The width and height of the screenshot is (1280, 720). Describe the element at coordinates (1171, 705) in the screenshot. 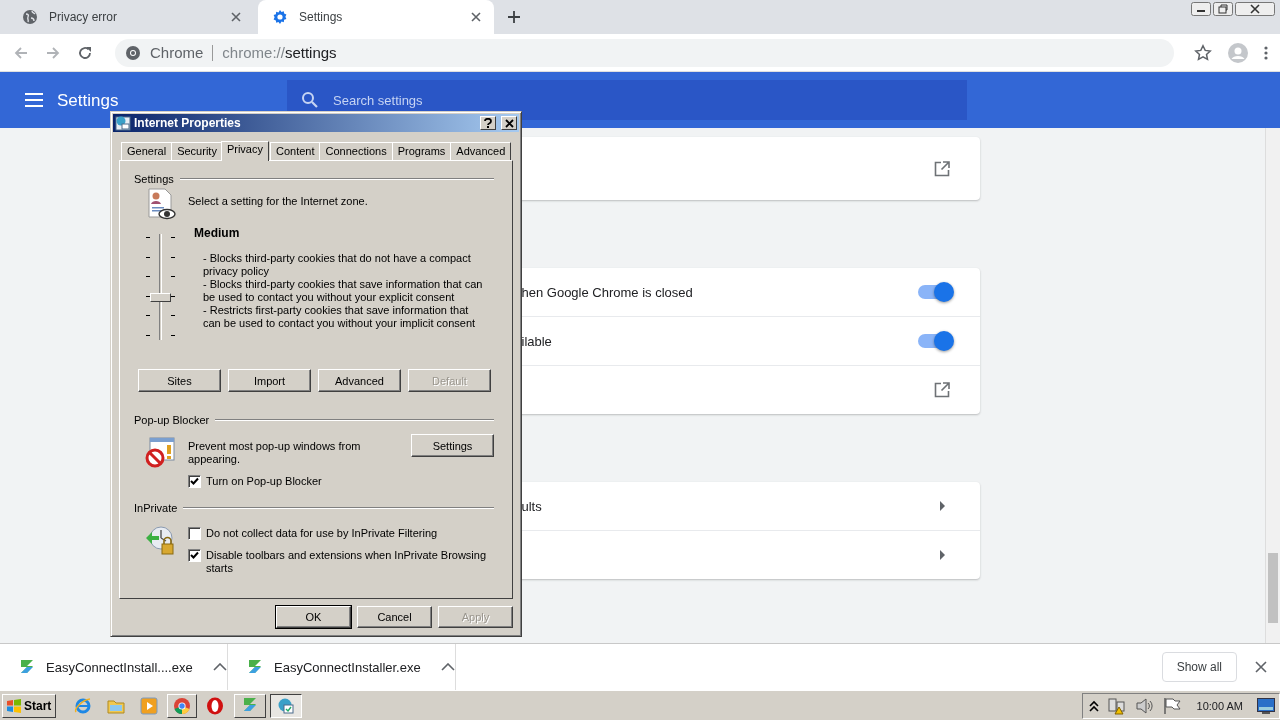

I see `flag-icon` at that location.